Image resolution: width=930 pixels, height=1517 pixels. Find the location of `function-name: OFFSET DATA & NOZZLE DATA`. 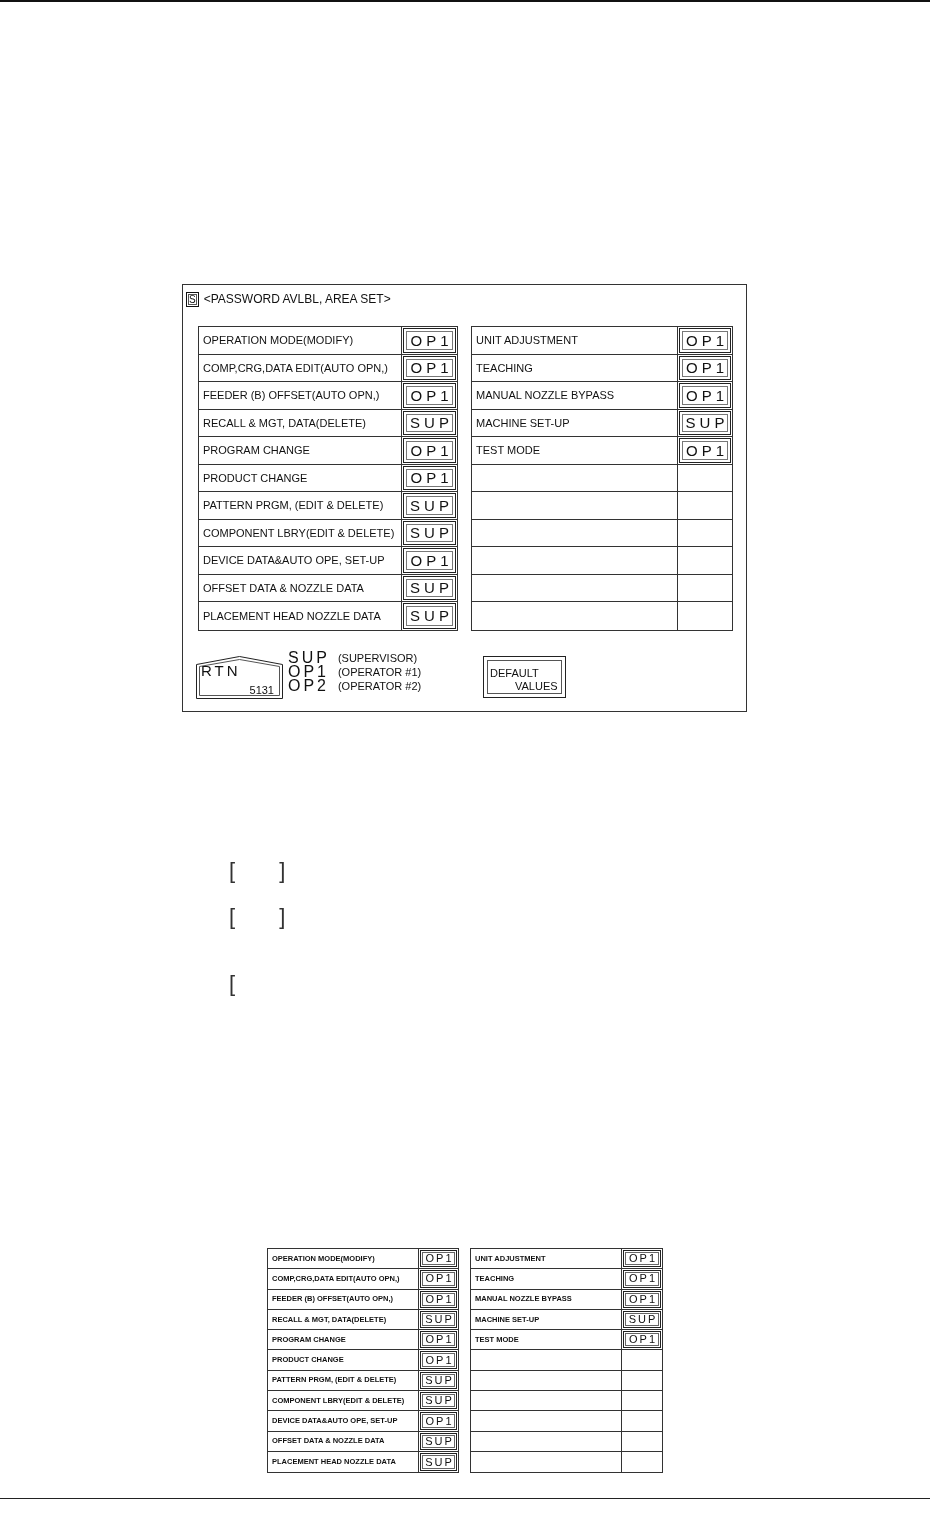

function-name: OFFSET DATA & NOZZLE DATA is located at coordinates (283, 588).